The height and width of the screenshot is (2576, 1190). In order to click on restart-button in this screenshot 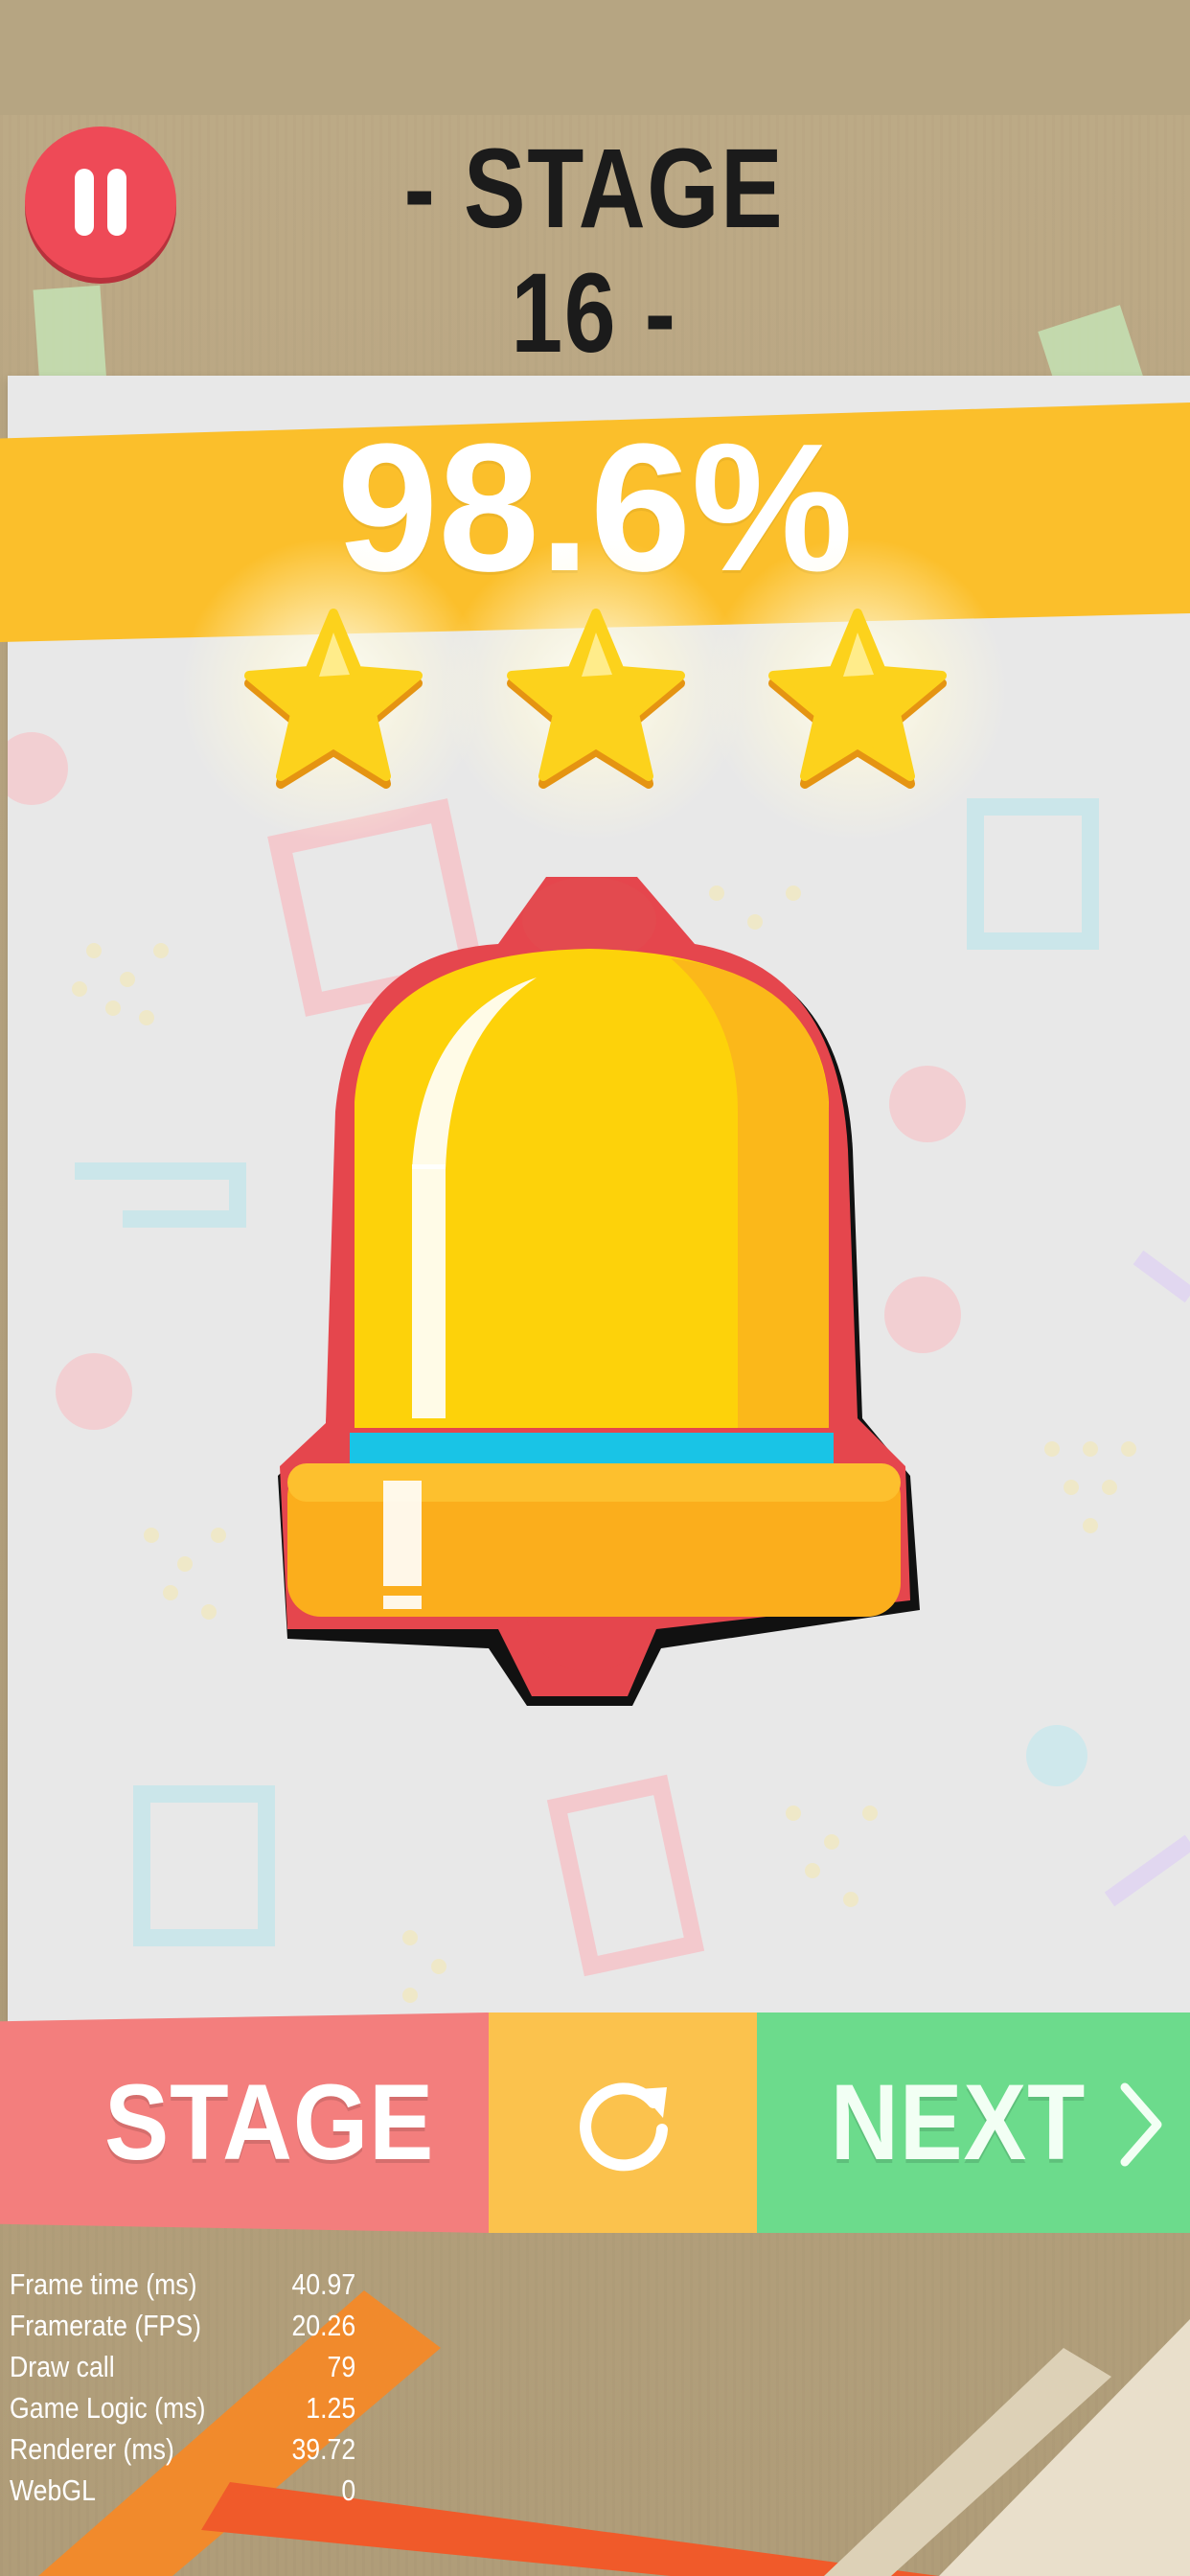, I will do `click(623, 2122)`.